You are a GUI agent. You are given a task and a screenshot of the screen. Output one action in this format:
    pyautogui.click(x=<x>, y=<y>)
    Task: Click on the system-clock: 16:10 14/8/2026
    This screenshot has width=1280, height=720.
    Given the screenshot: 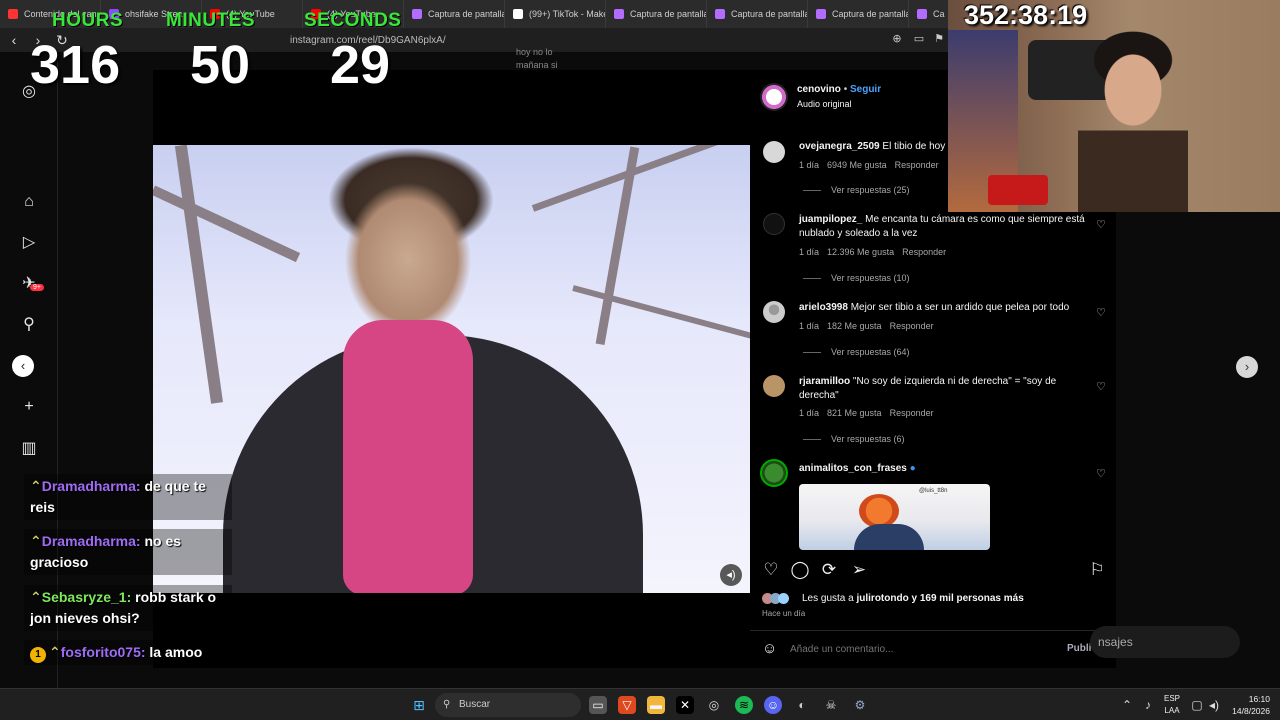 What is the action you would take?
    pyautogui.click(x=1248, y=705)
    